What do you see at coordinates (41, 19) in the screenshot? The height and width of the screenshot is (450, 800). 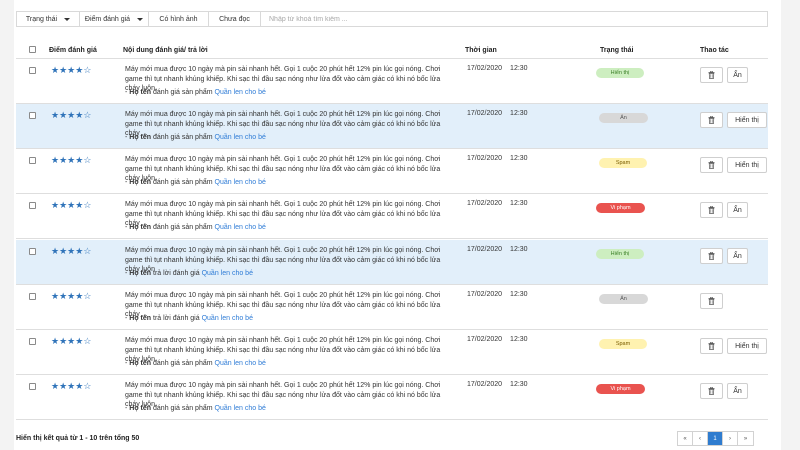 I see `status-filter-label: Trạng thái` at bounding box center [41, 19].